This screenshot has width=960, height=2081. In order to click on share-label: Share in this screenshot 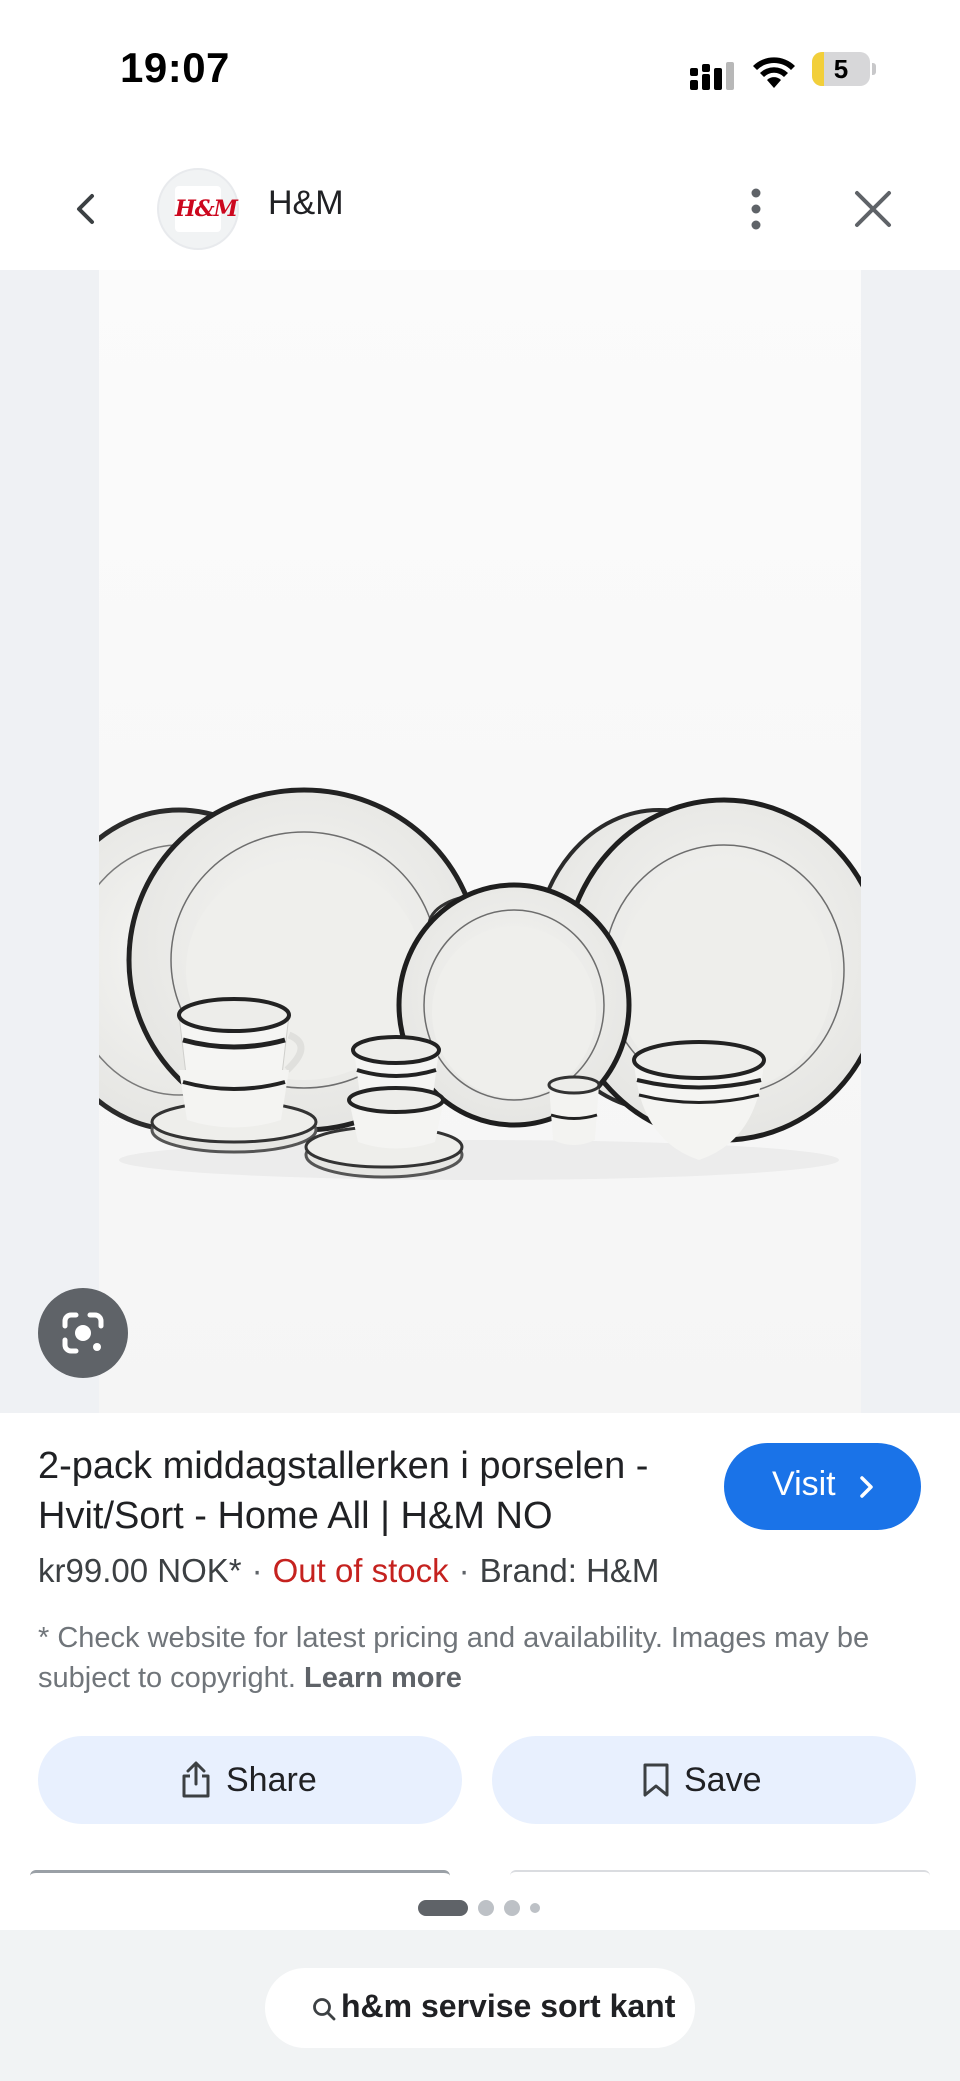, I will do `click(271, 1779)`.